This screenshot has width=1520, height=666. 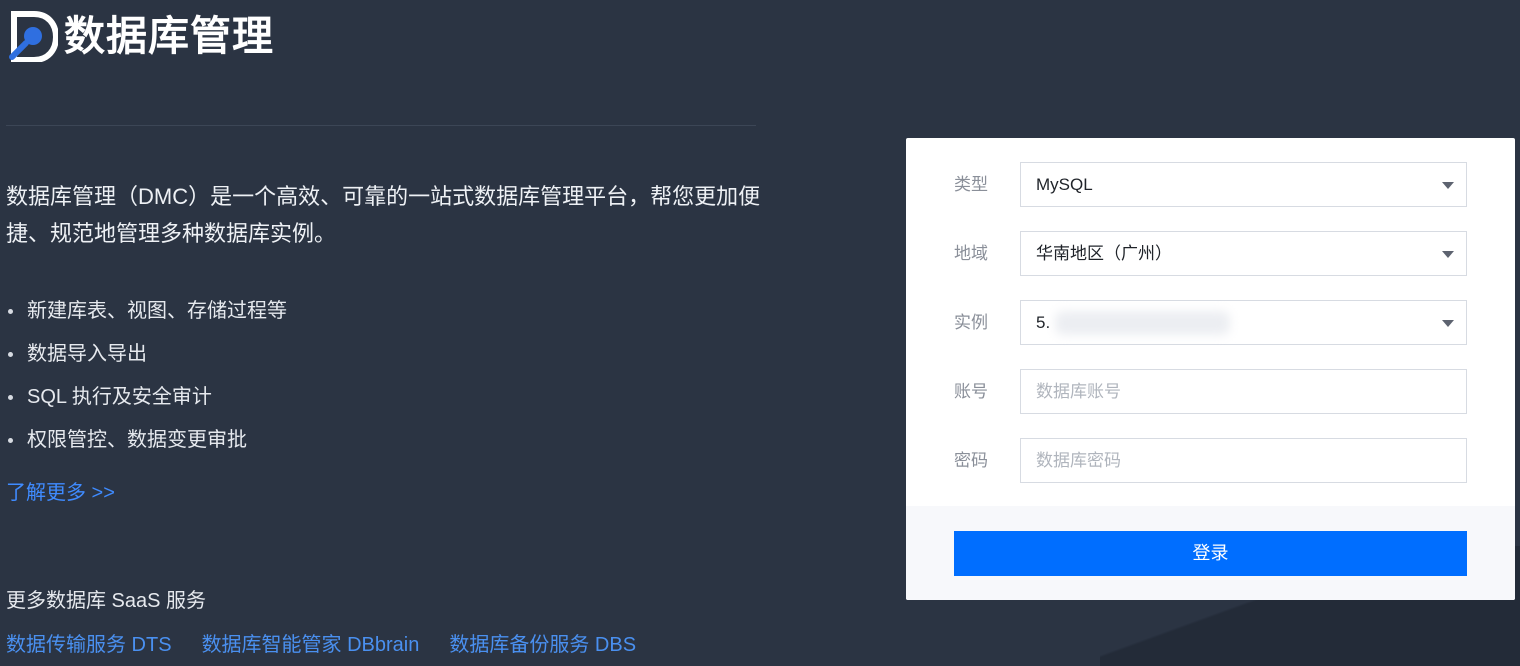 I want to click on region-row: 地域 华南地区（广州）, so click(x=1210, y=253).